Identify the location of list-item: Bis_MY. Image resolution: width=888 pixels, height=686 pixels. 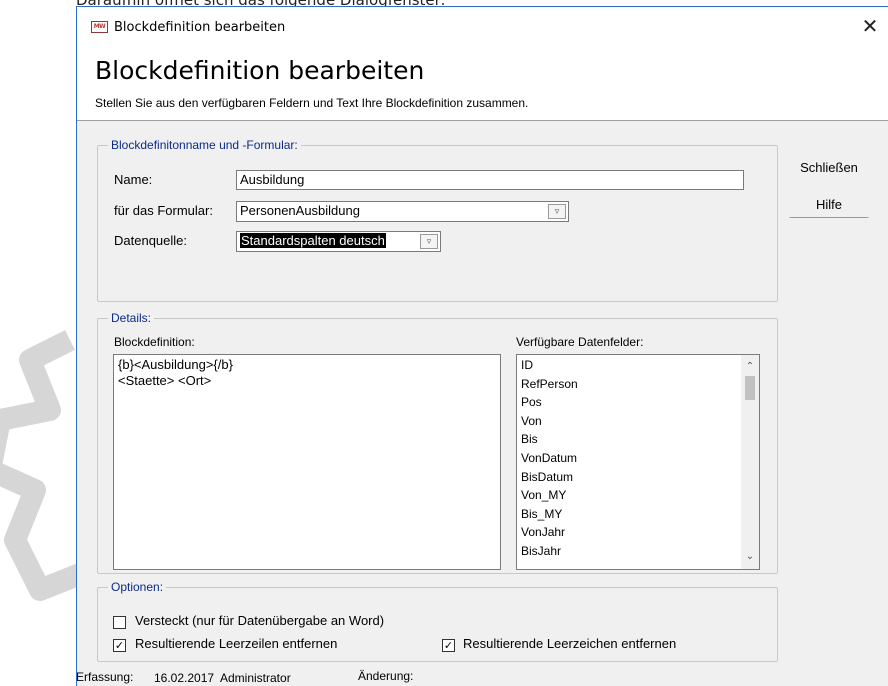
(629, 514).